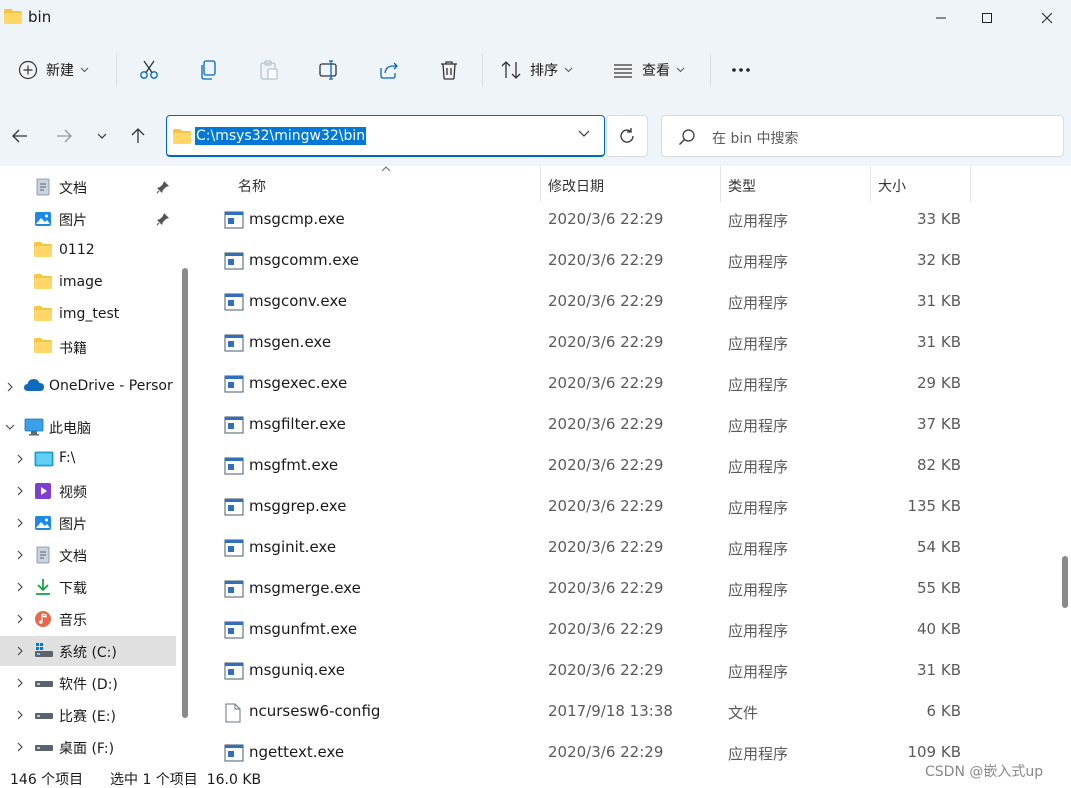 Image resolution: width=1071 pixels, height=788 pixels. Describe the element at coordinates (626, 715) in the screenshot. I see `file-row: ncursesw6-config 2017/9/18 13:38 文件 6 KB` at that location.